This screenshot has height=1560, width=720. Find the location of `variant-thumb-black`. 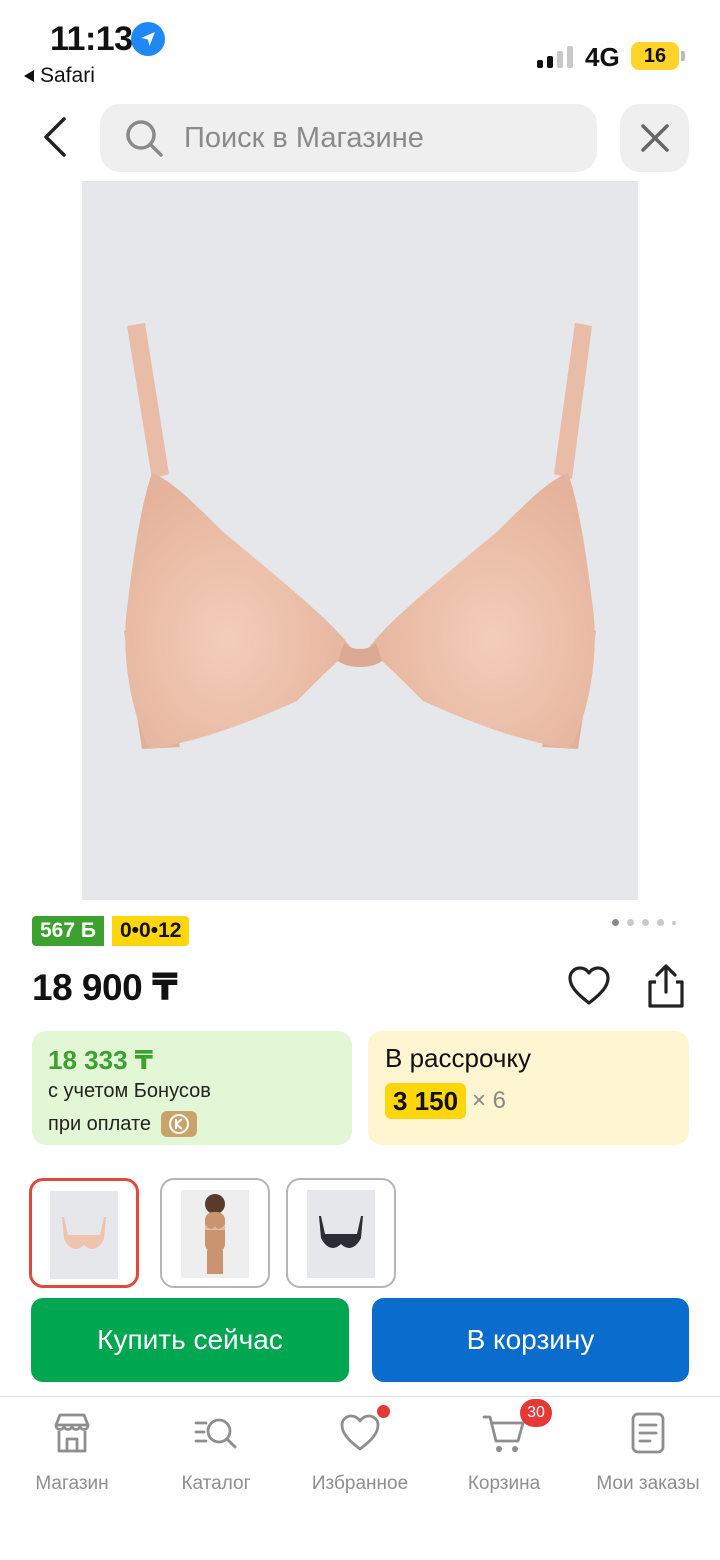

variant-thumb-black is located at coordinates (341, 1233).